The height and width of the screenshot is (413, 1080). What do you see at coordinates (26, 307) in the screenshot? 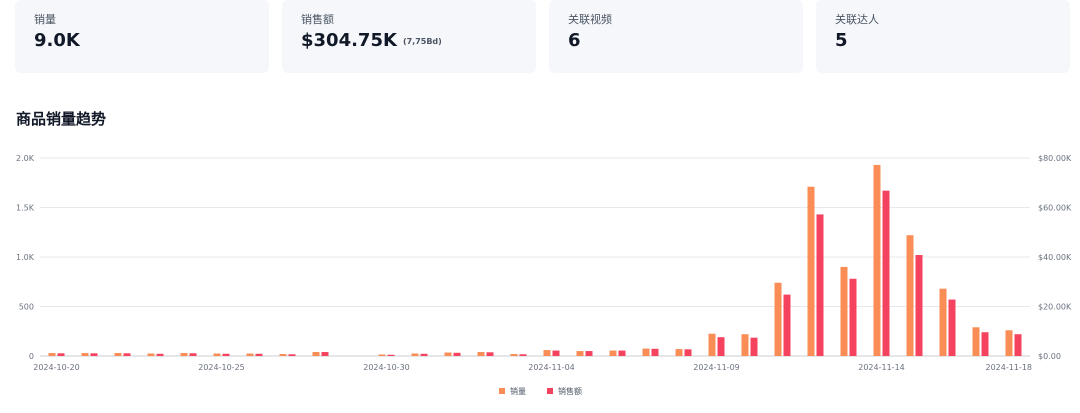
I see `y-left-tick-label: 500` at bounding box center [26, 307].